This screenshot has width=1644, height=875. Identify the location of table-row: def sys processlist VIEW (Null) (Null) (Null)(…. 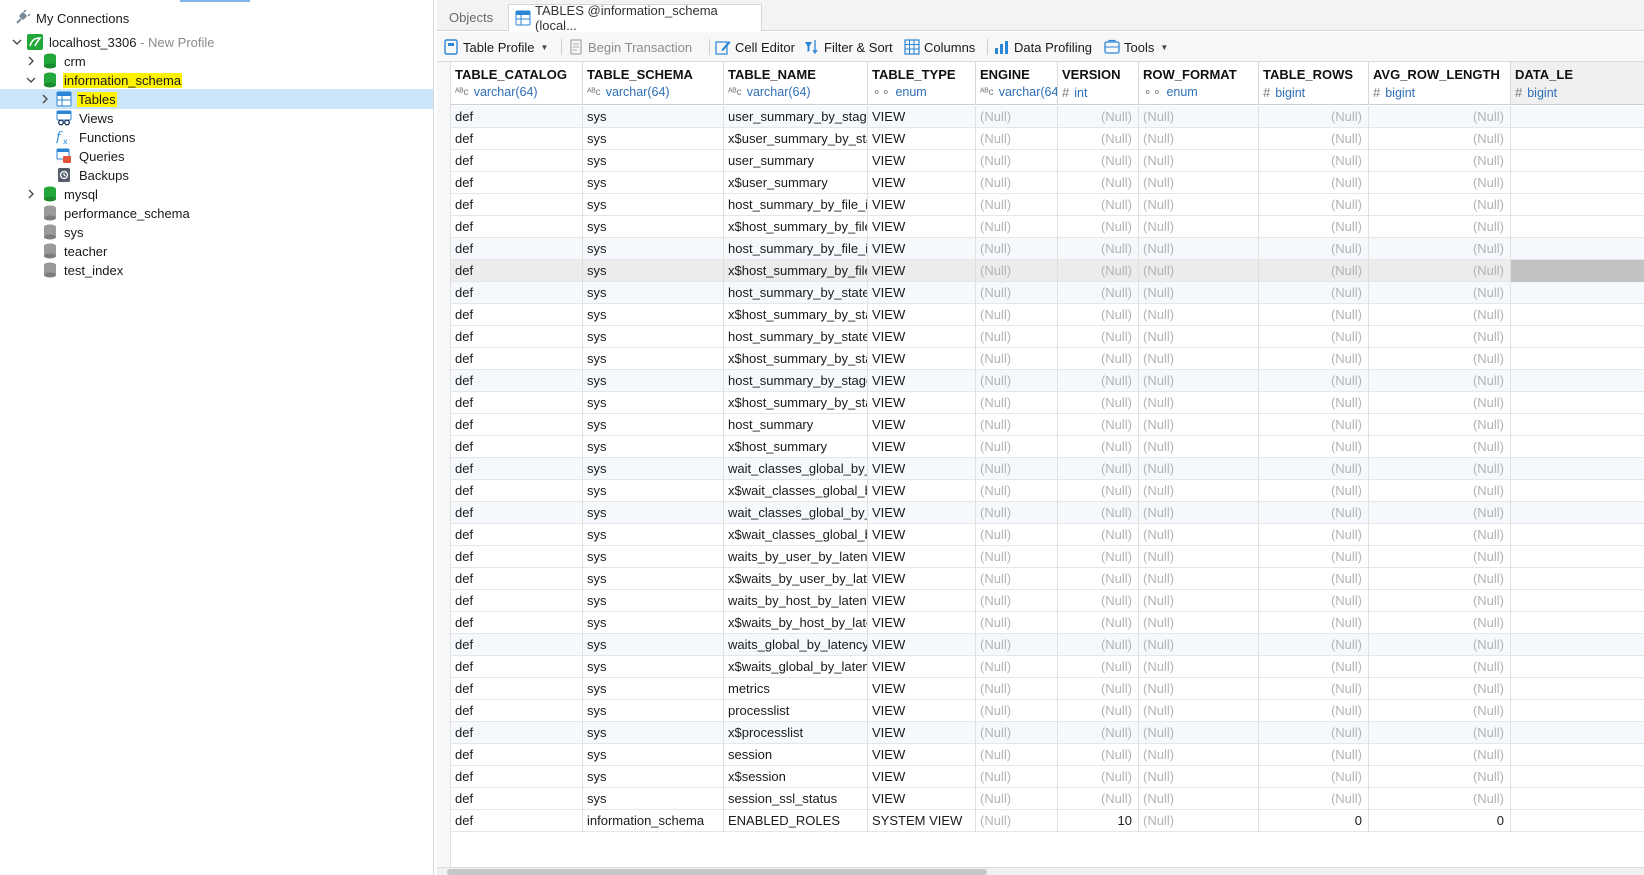
(1047, 711).